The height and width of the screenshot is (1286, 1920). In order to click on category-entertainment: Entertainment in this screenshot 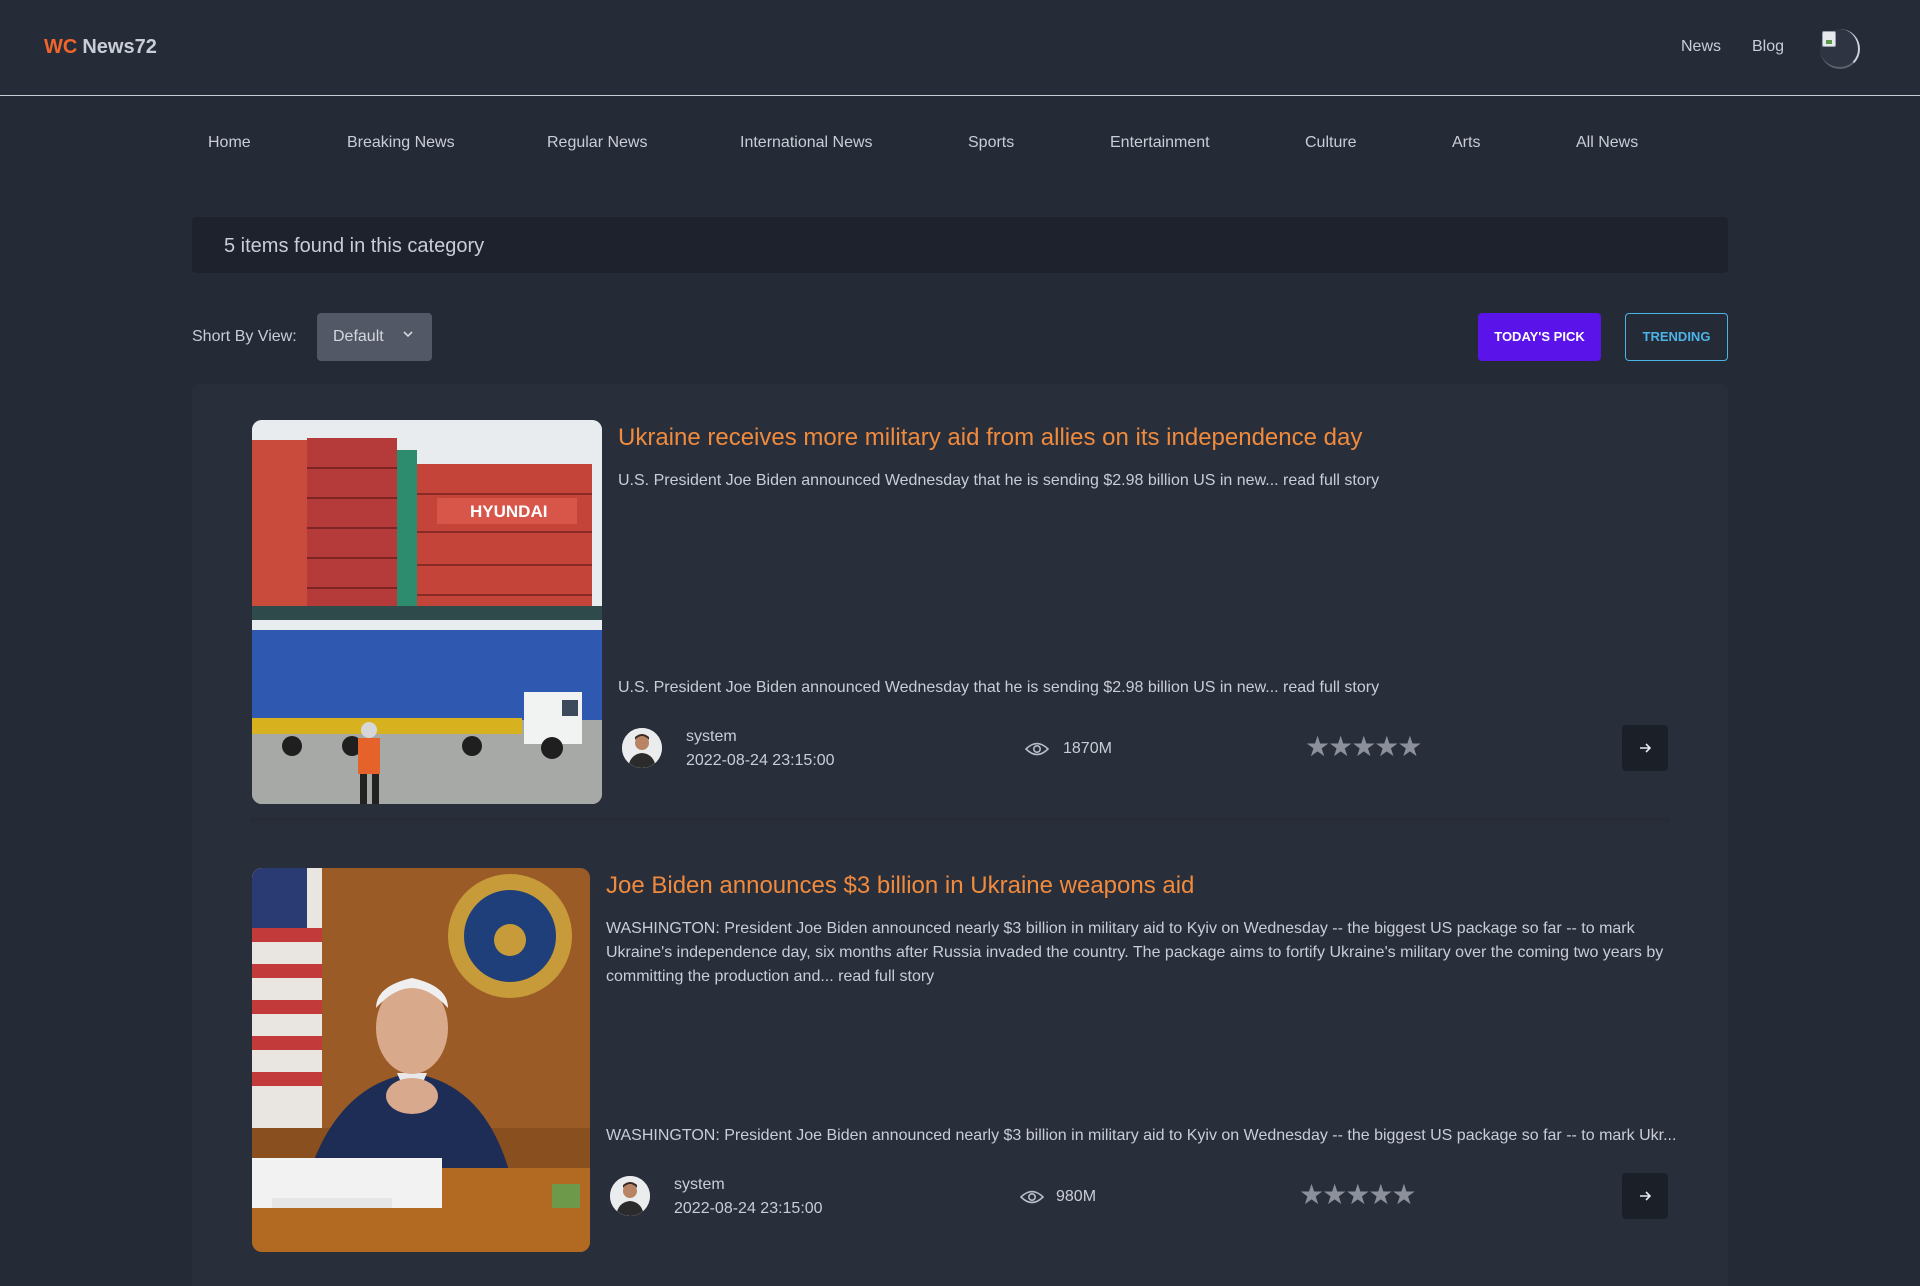, I will do `click(1160, 143)`.